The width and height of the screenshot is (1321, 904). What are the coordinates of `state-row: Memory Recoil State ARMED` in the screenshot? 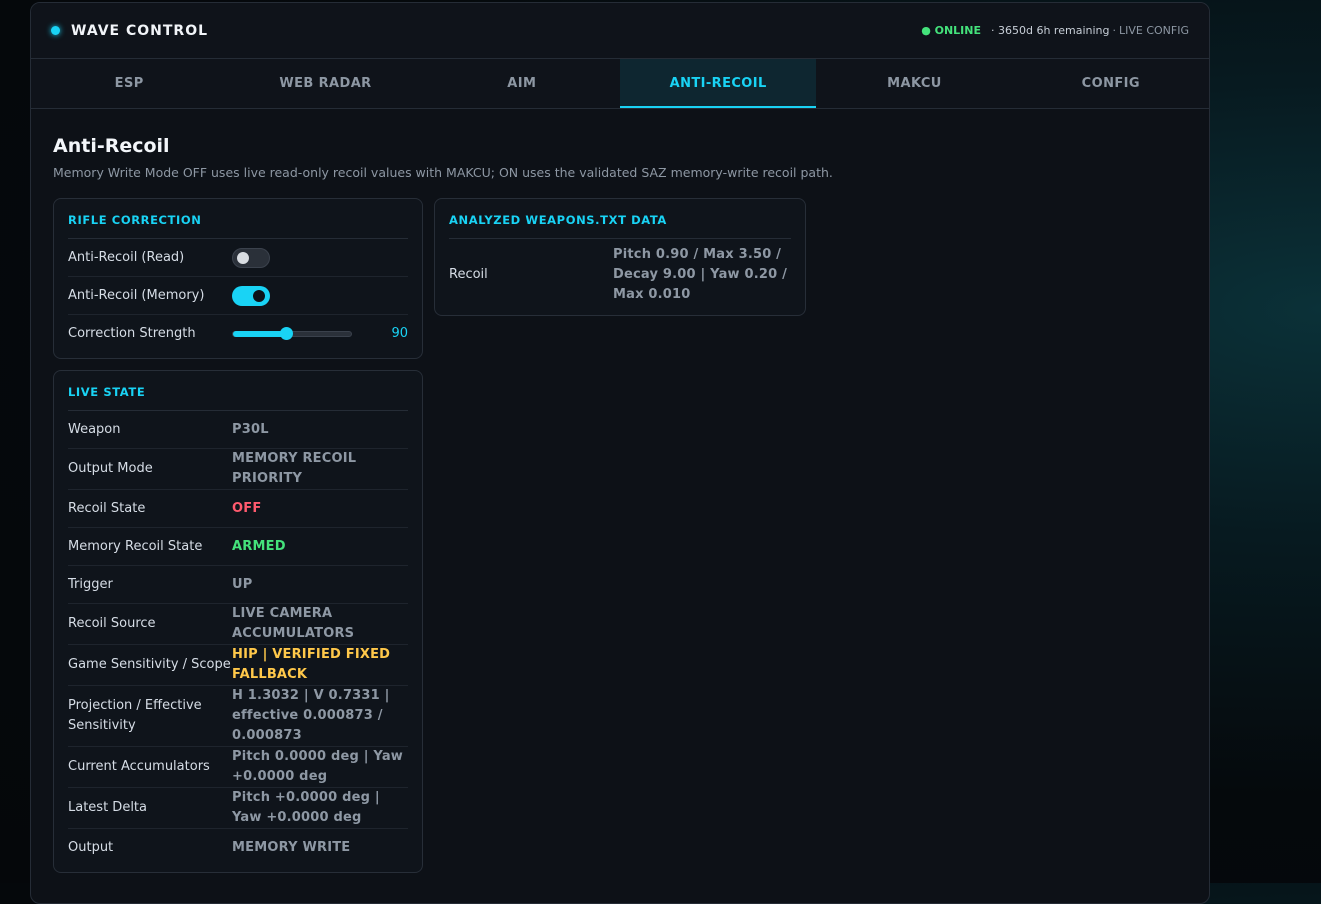 It's located at (238, 547).